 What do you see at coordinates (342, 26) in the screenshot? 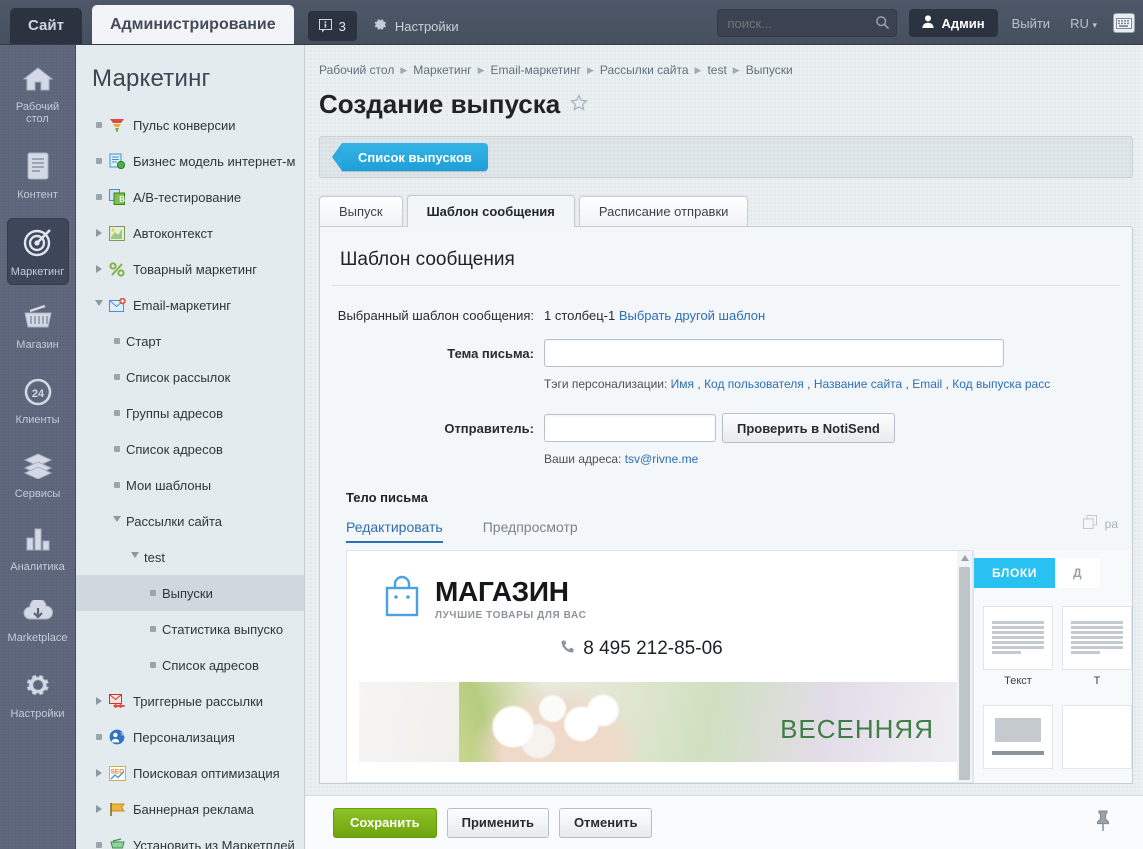
I see `notifications-count: 3` at bounding box center [342, 26].